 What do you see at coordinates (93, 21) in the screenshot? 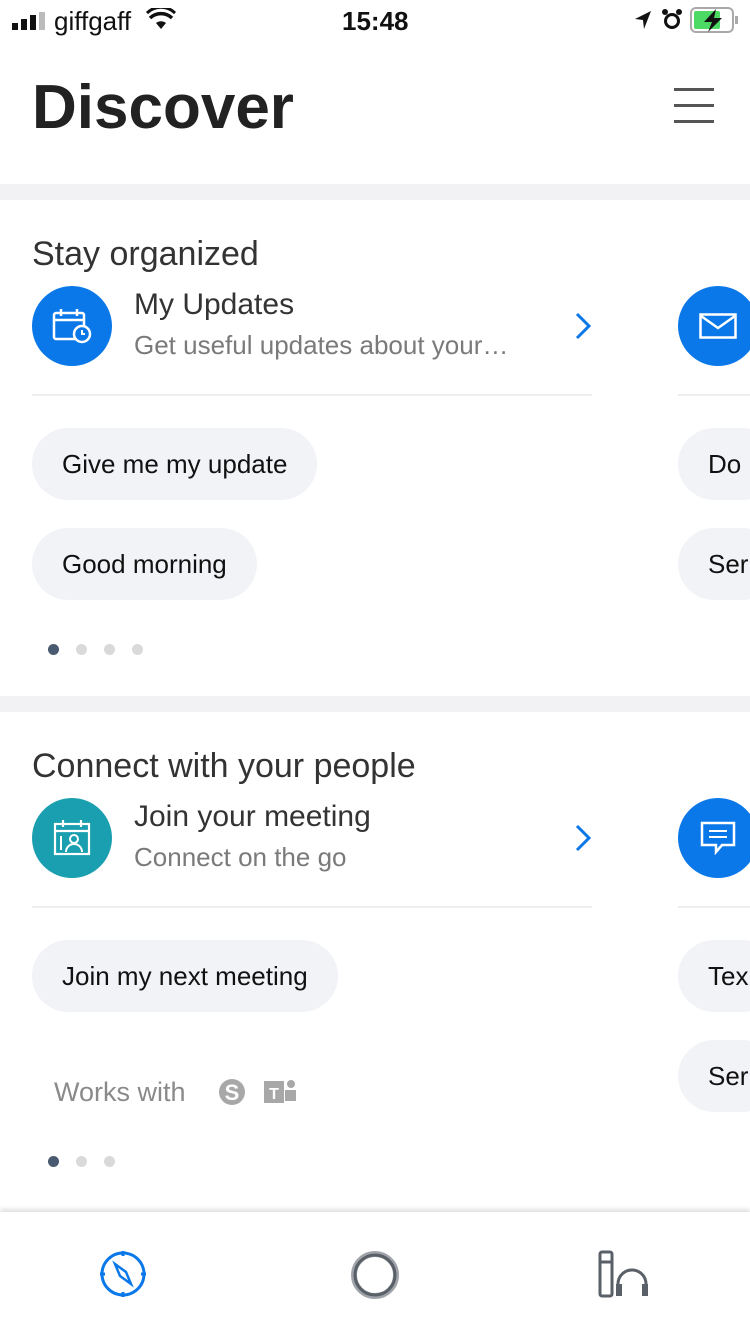
I see `carrier: giffgaff` at bounding box center [93, 21].